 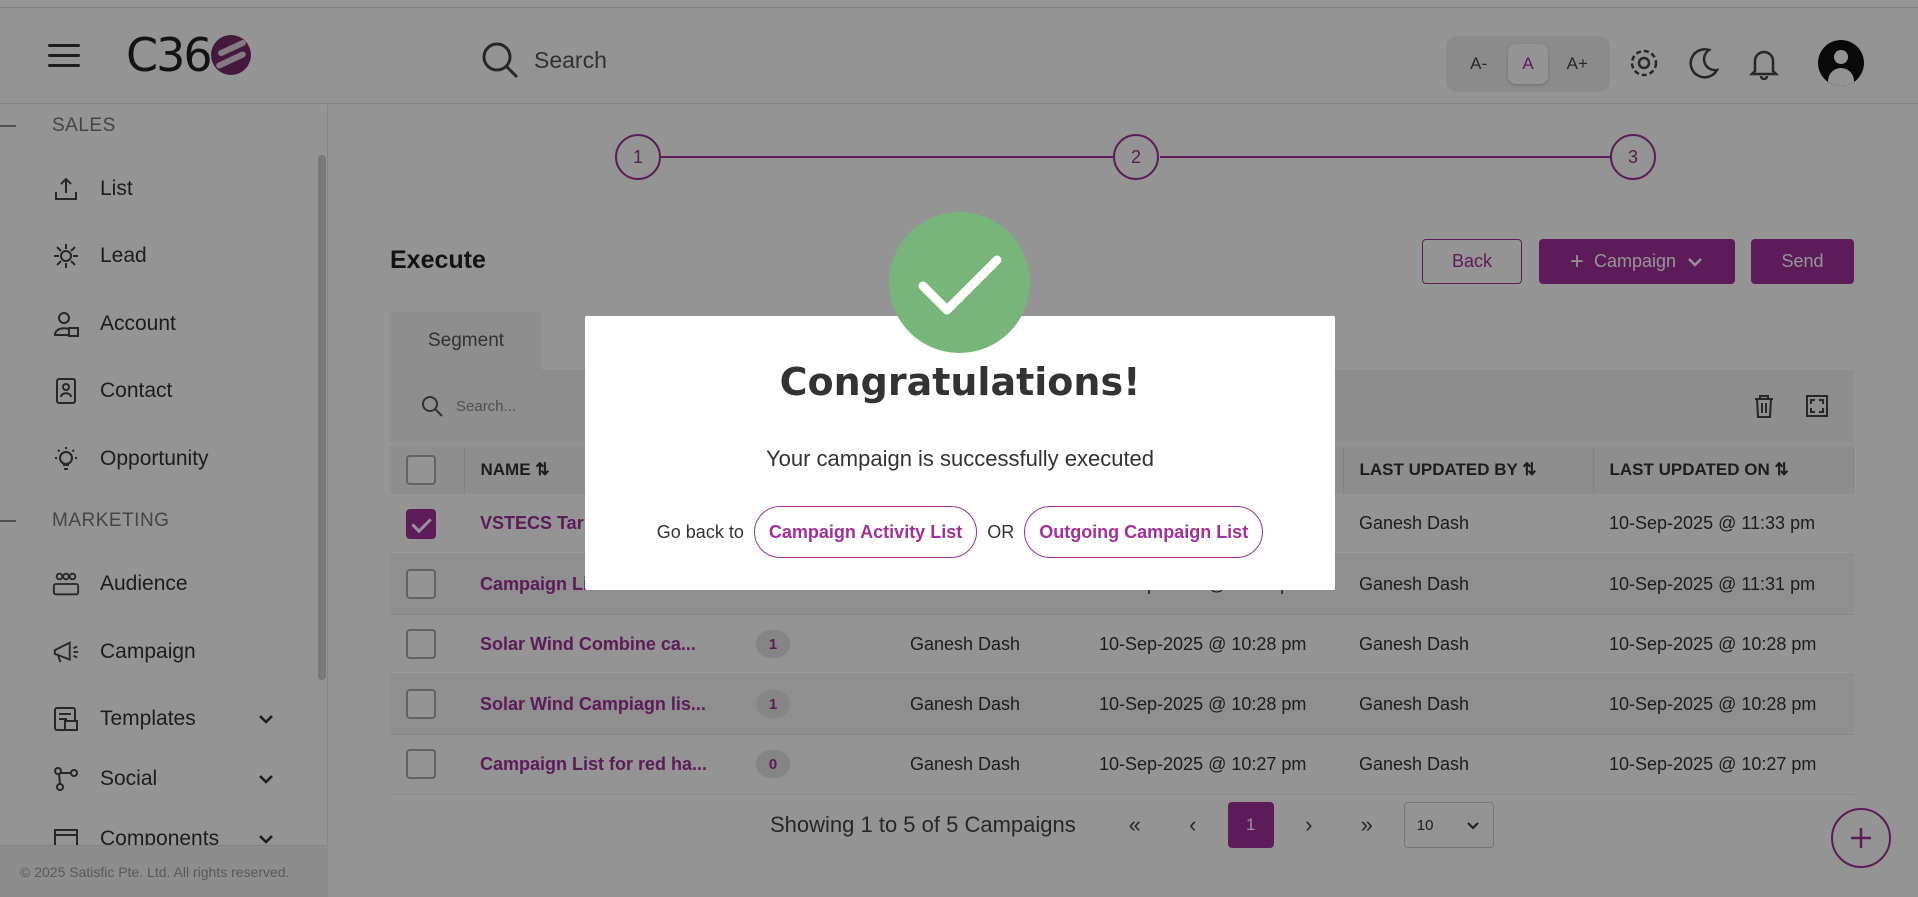 I want to click on campaign-activity-list-link: Campaign Activity List, so click(x=865, y=532).